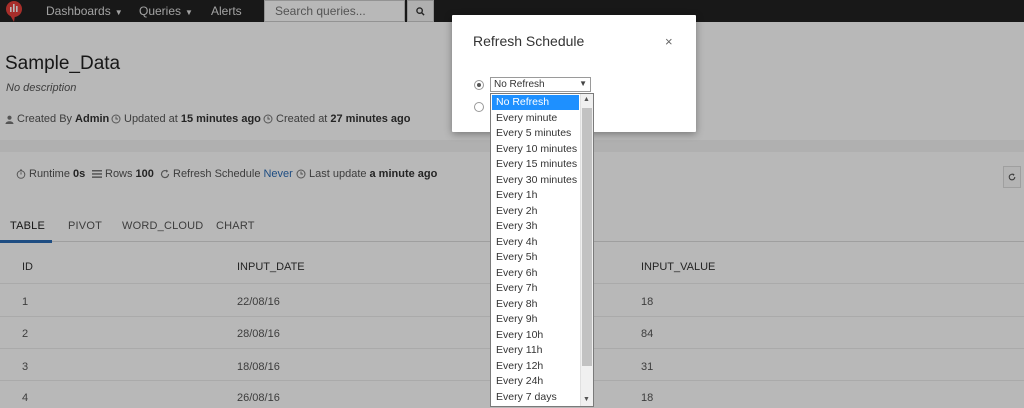  Describe the element at coordinates (583, 83) in the screenshot. I see `dropdown-arrow-icon: ▼` at that location.